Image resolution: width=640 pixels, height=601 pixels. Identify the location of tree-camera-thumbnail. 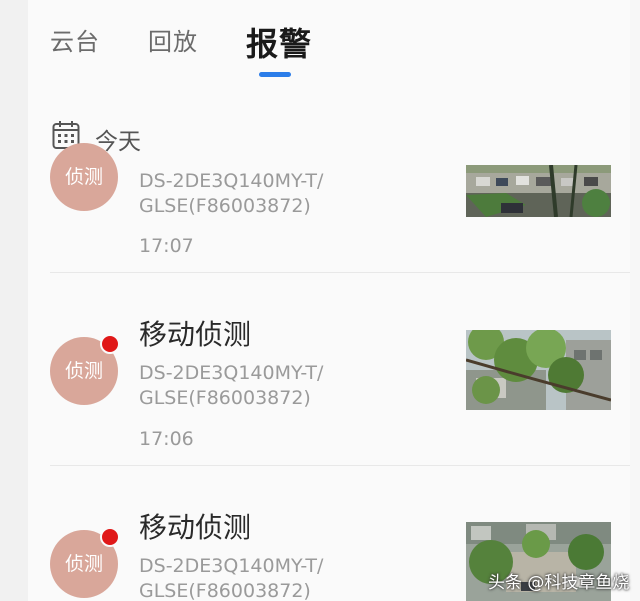
(538, 370).